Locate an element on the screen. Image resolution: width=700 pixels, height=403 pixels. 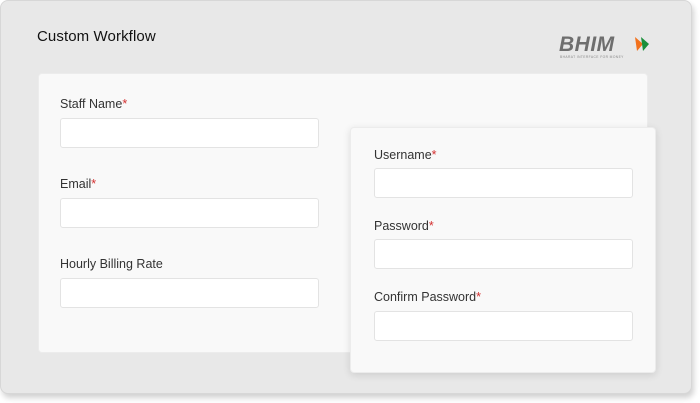
password-input is located at coordinates (503, 254).